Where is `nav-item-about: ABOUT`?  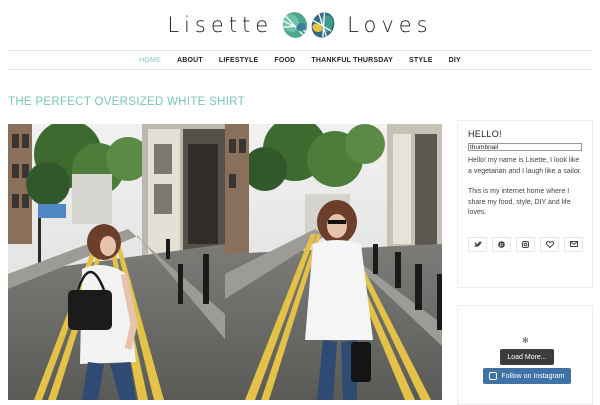
nav-item-about: ABOUT is located at coordinates (190, 60).